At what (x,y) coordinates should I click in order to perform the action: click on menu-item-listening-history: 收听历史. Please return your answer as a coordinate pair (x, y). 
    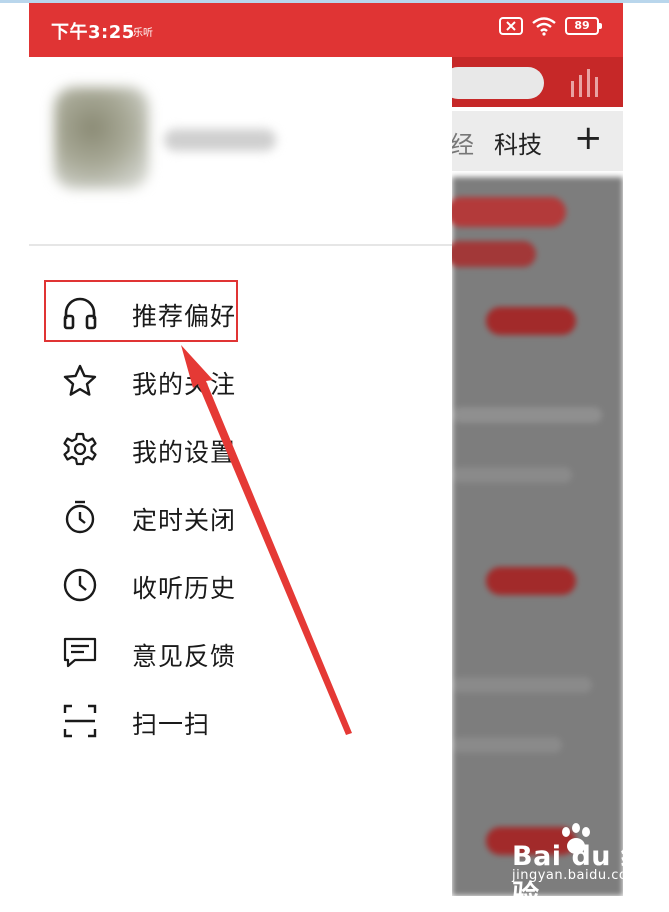
    Looking at the image, I should click on (240, 585).